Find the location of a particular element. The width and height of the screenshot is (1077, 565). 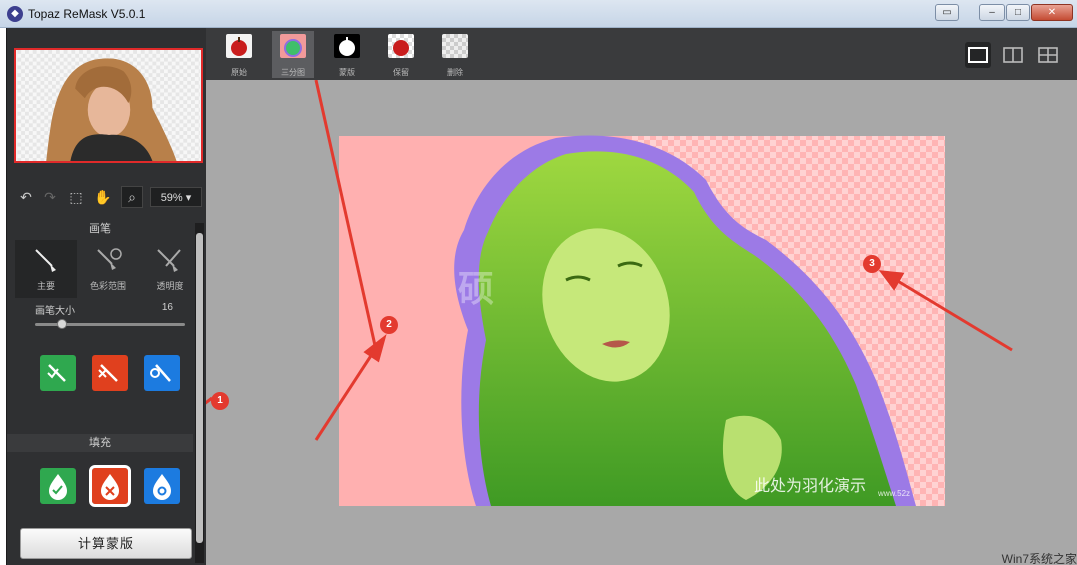

zoom-level-select: 59% ▾ is located at coordinates (176, 197).